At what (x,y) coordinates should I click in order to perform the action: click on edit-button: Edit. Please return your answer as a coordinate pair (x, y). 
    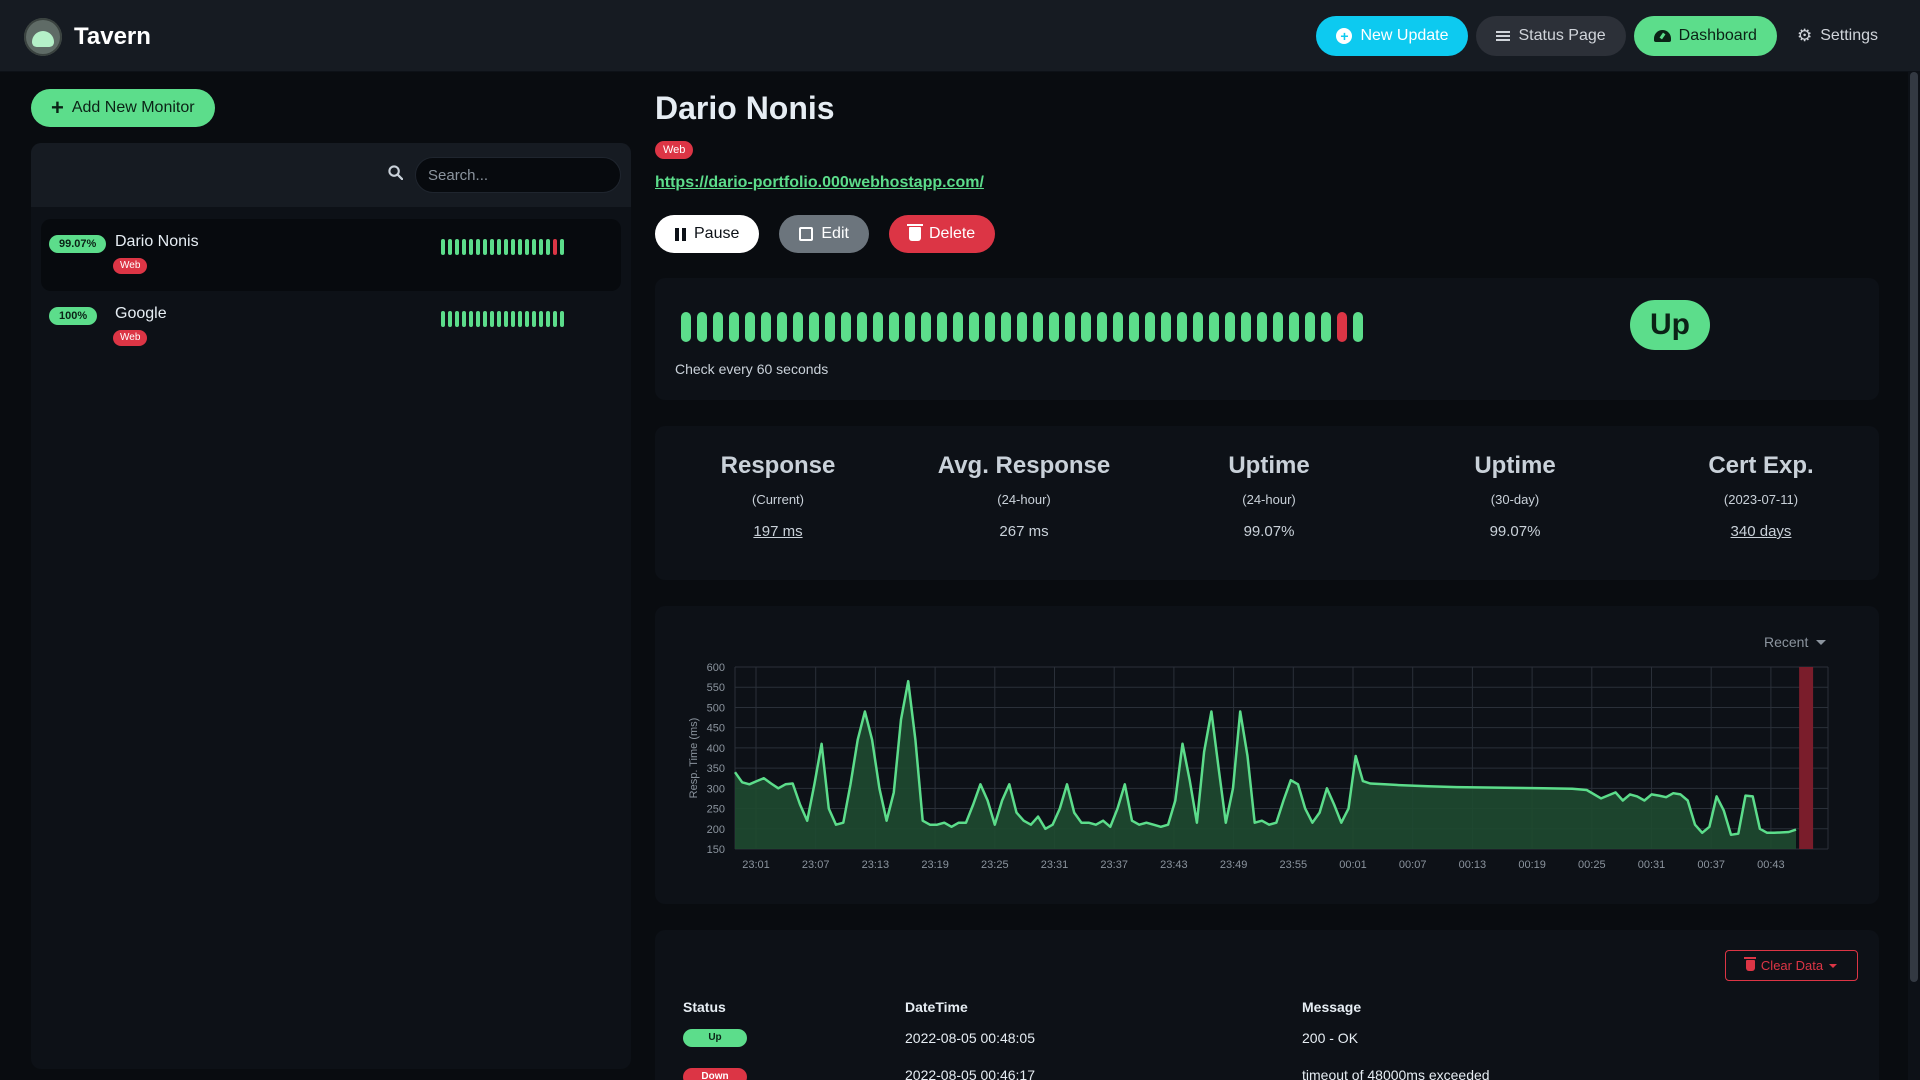
    Looking at the image, I should click on (824, 234).